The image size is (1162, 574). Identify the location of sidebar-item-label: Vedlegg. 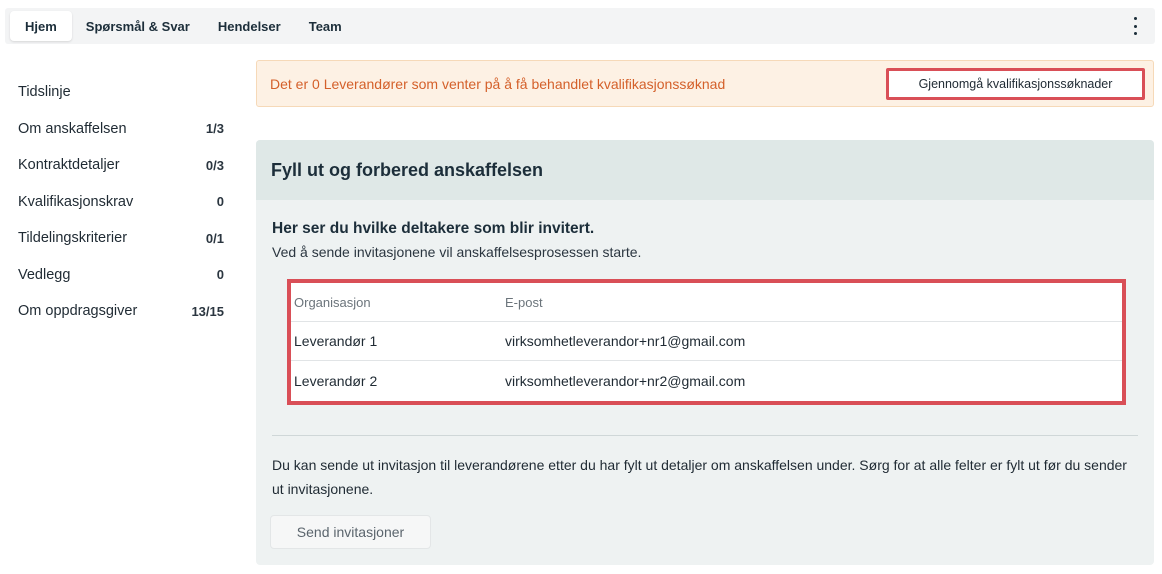
(44, 274).